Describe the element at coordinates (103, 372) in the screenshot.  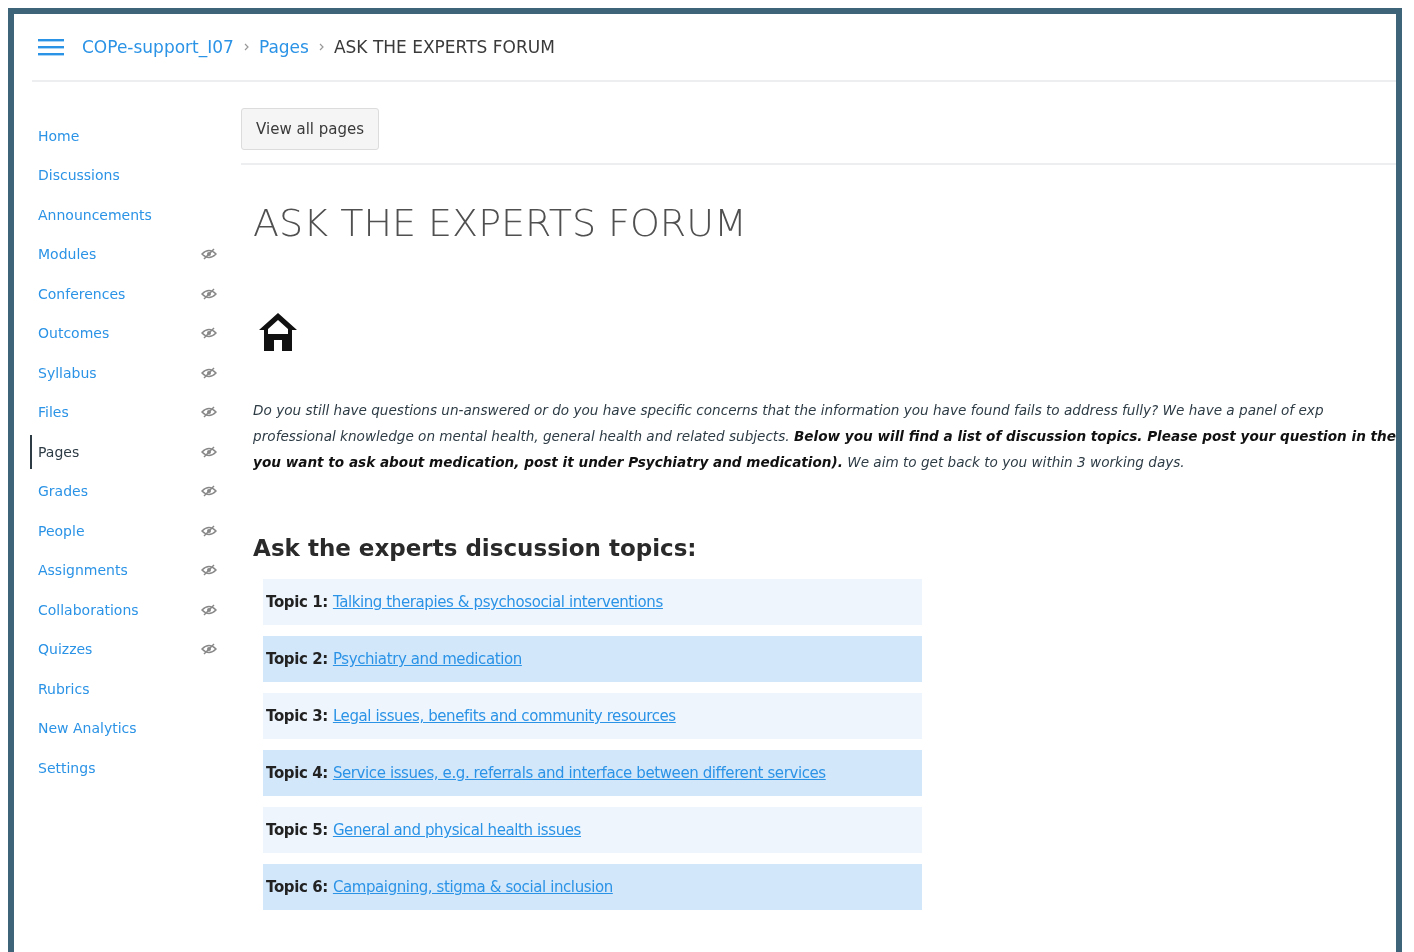
I see `sidebar-item: Syllabus` at that location.